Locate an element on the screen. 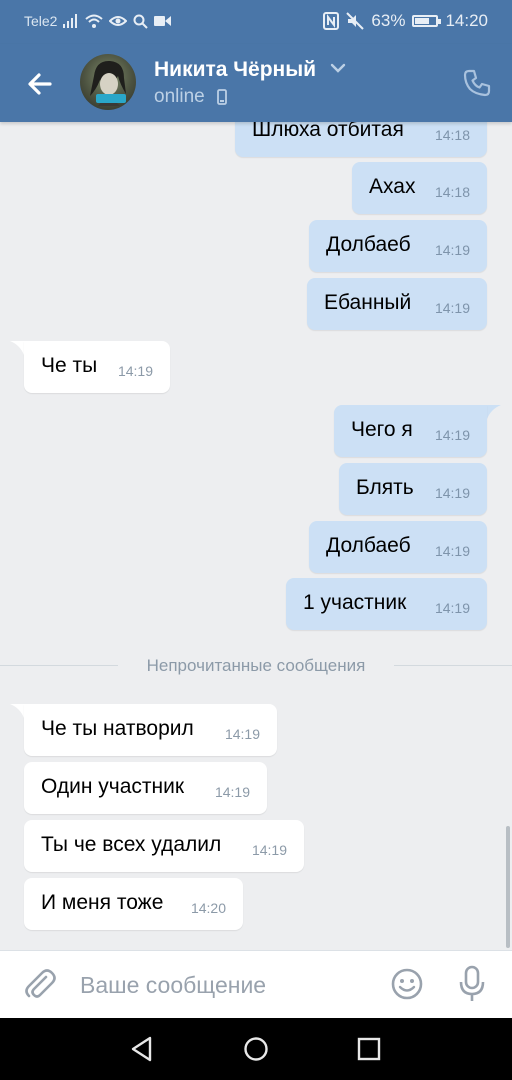 Image resolution: width=512 pixels, height=1080 pixels. message-incoming: Один участник 14:19 is located at coordinates (145, 788).